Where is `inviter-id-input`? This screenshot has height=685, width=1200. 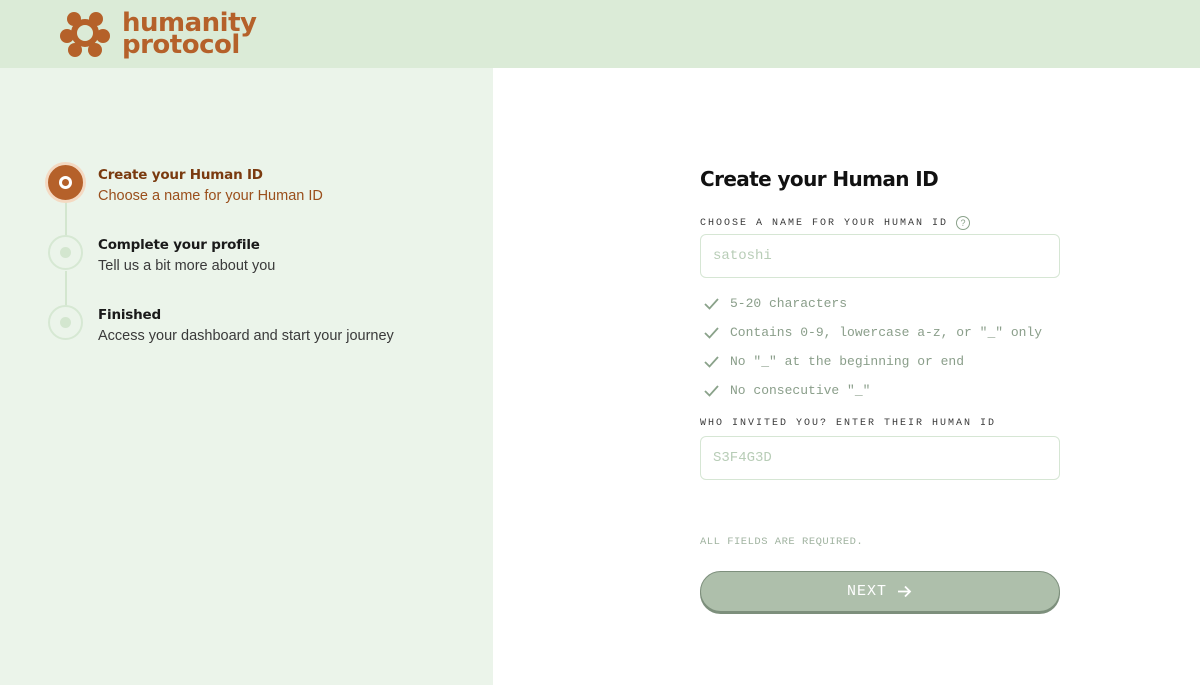
inviter-id-input is located at coordinates (880, 458).